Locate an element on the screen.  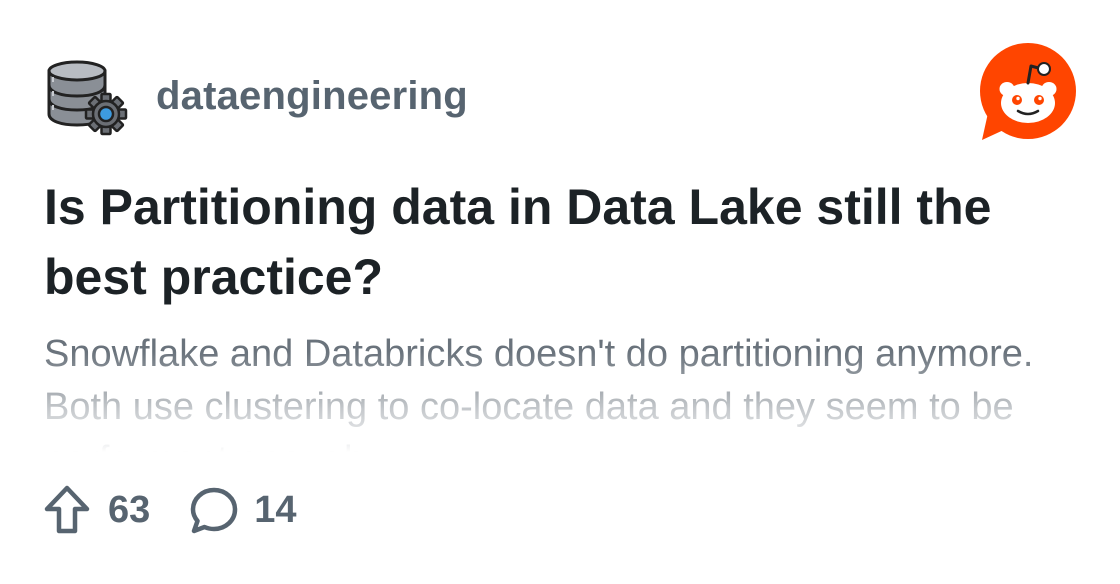
reddit-snoo-icon is located at coordinates (1028, 92).